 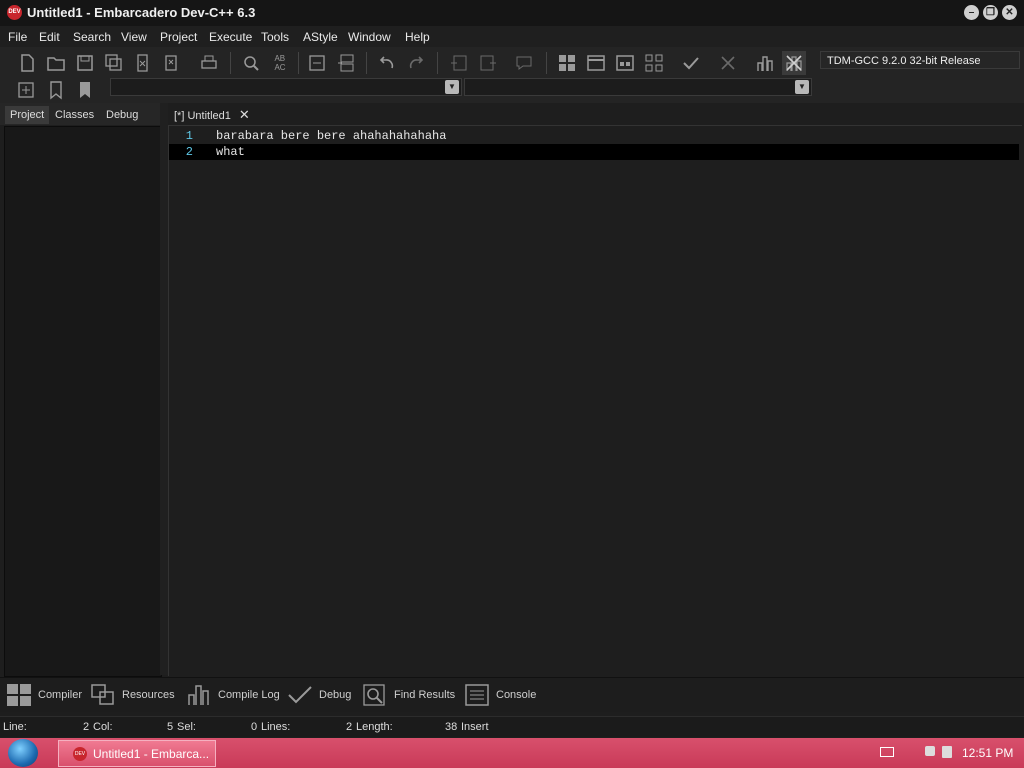 I want to click on network-icon, so click(x=930, y=751).